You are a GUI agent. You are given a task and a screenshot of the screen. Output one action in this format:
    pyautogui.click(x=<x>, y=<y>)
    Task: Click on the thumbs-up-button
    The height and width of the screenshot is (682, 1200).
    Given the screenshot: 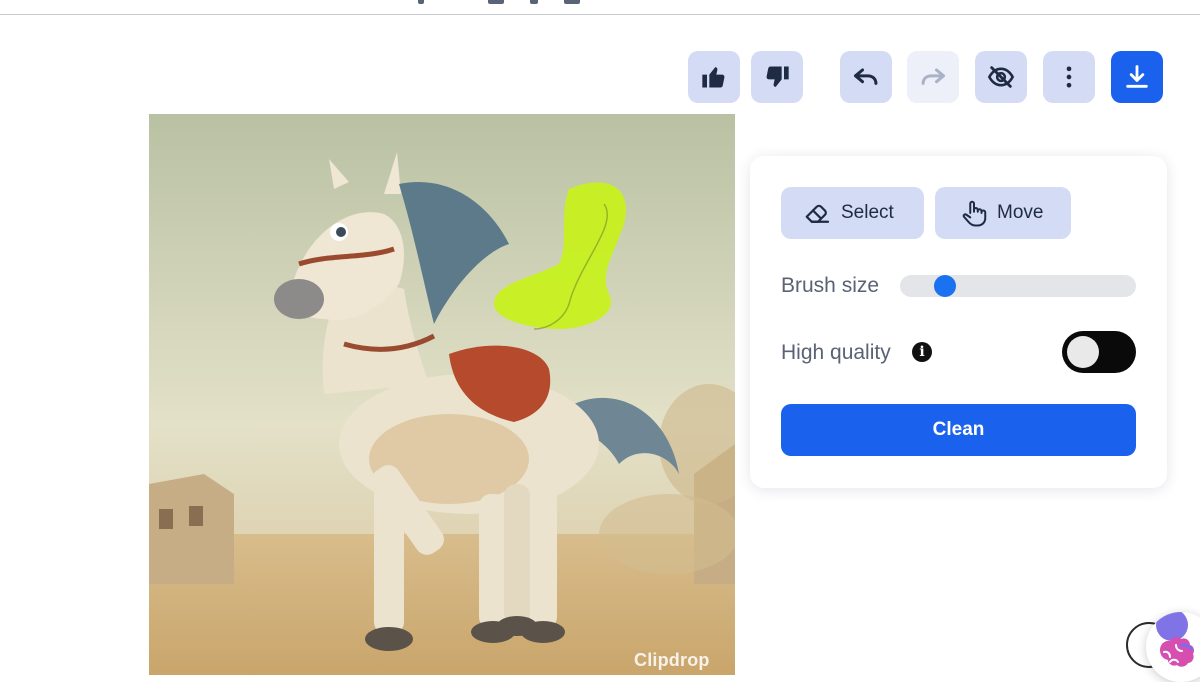 What is the action you would take?
    pyautogui.click(x=714, y=77)
    